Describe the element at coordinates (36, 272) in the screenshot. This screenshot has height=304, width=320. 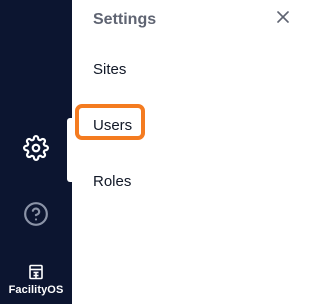
I see `building-logo-icon` at that location.